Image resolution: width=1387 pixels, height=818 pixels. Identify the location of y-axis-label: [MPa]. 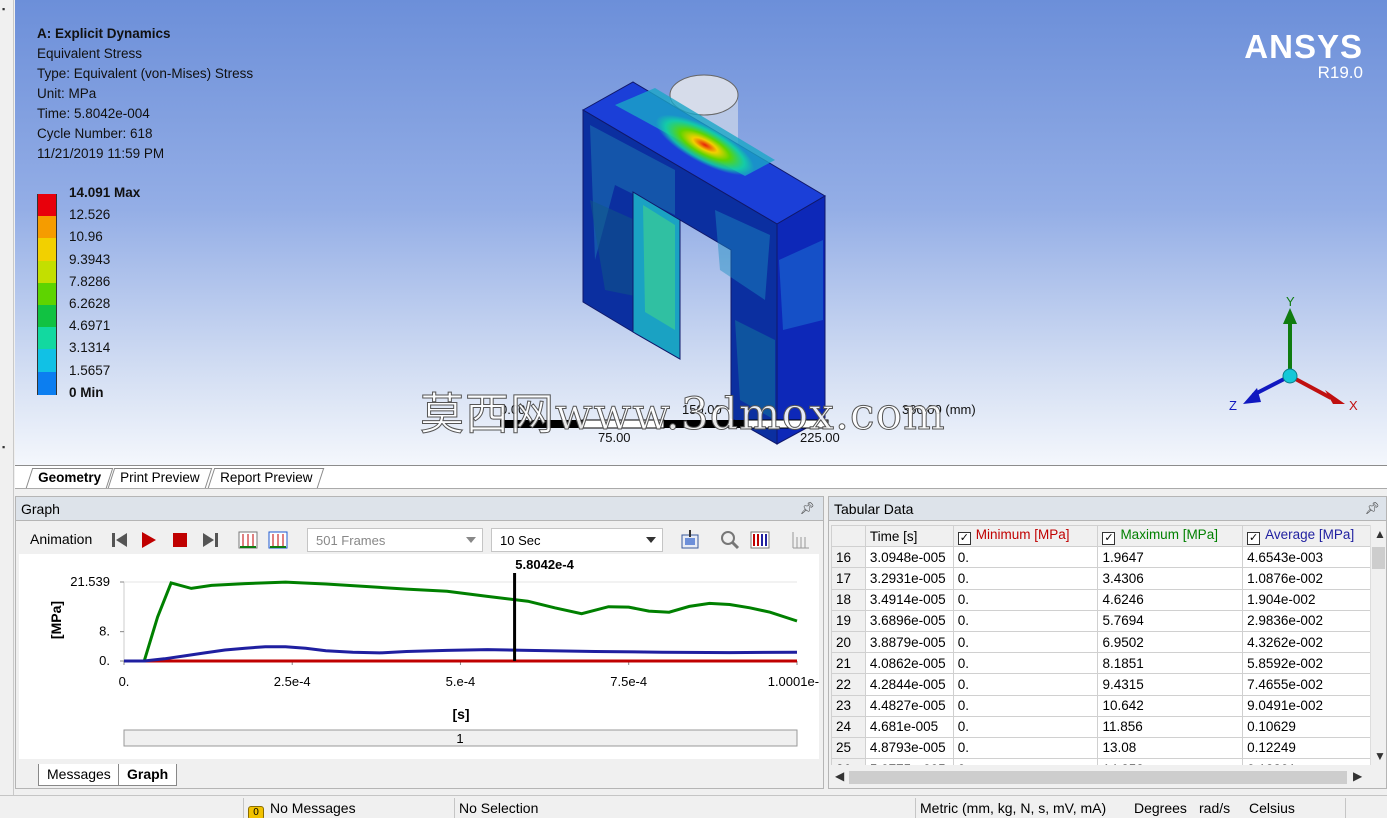
(56, 620).